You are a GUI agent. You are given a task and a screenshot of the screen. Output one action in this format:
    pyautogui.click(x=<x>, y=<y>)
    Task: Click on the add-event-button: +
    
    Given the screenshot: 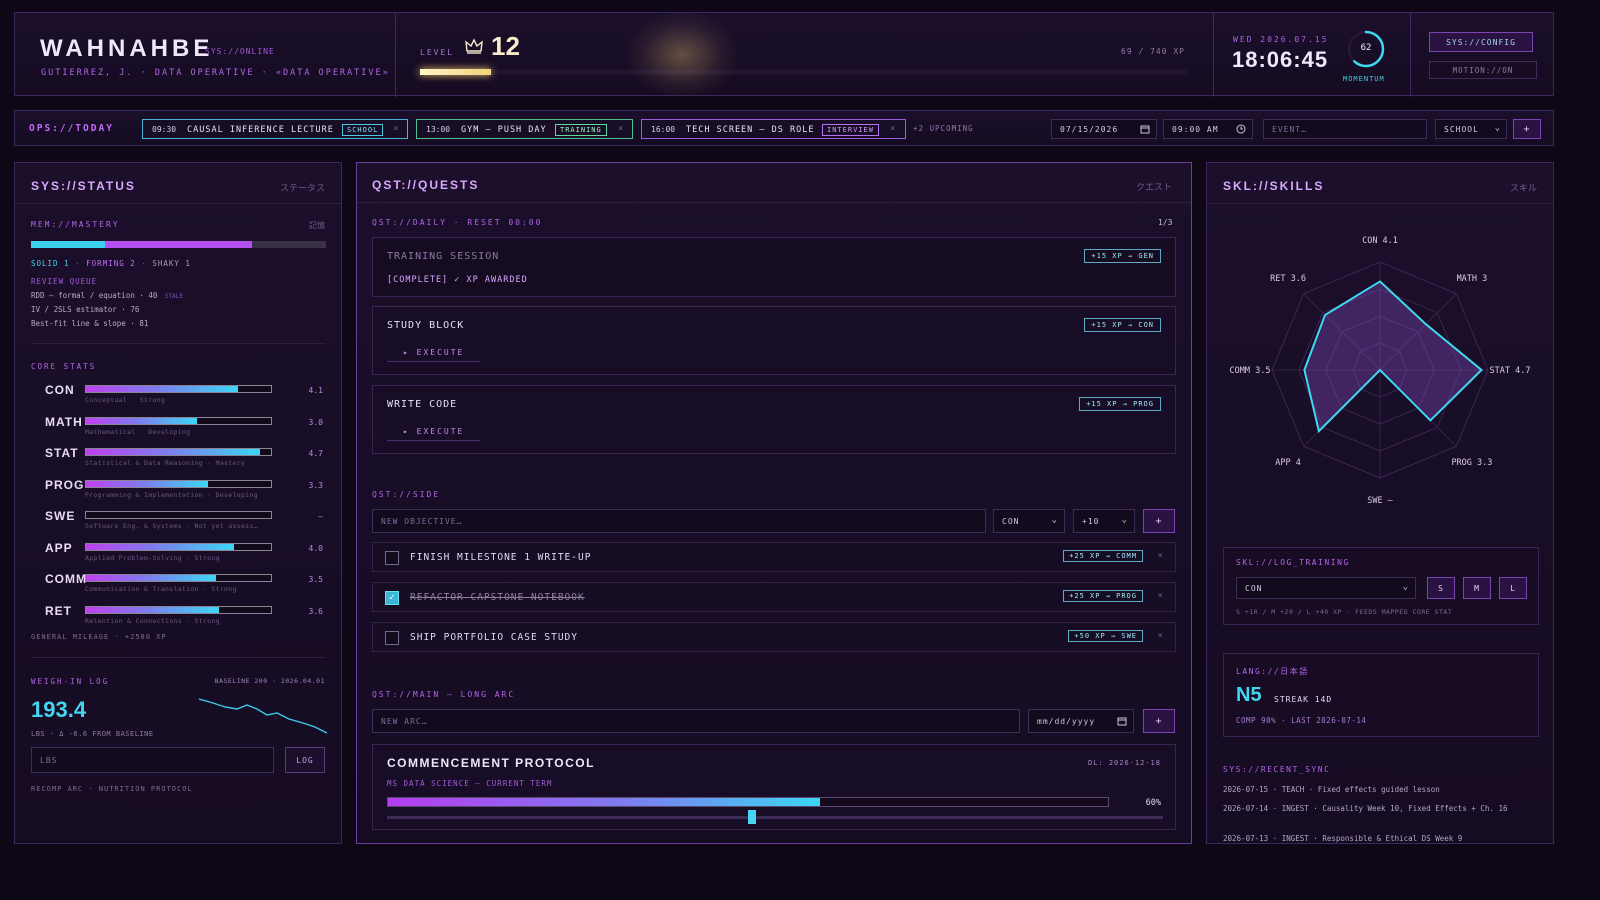 What is the action you would take?
    pyautogui.click(x=1527, y=129)
    